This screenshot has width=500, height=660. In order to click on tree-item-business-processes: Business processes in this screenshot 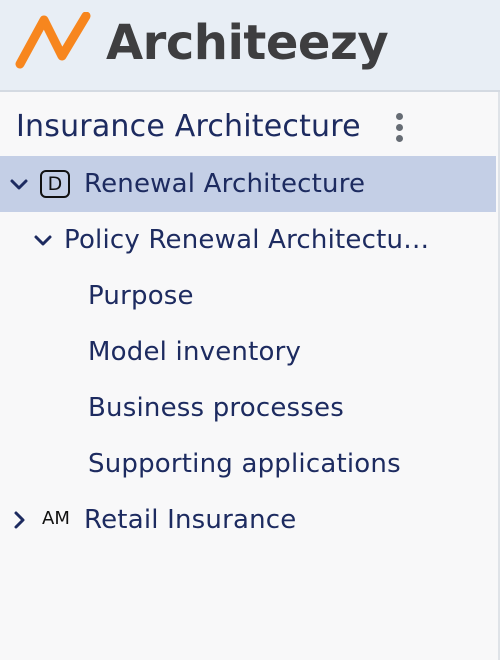, I will do `click(248, 408)`.